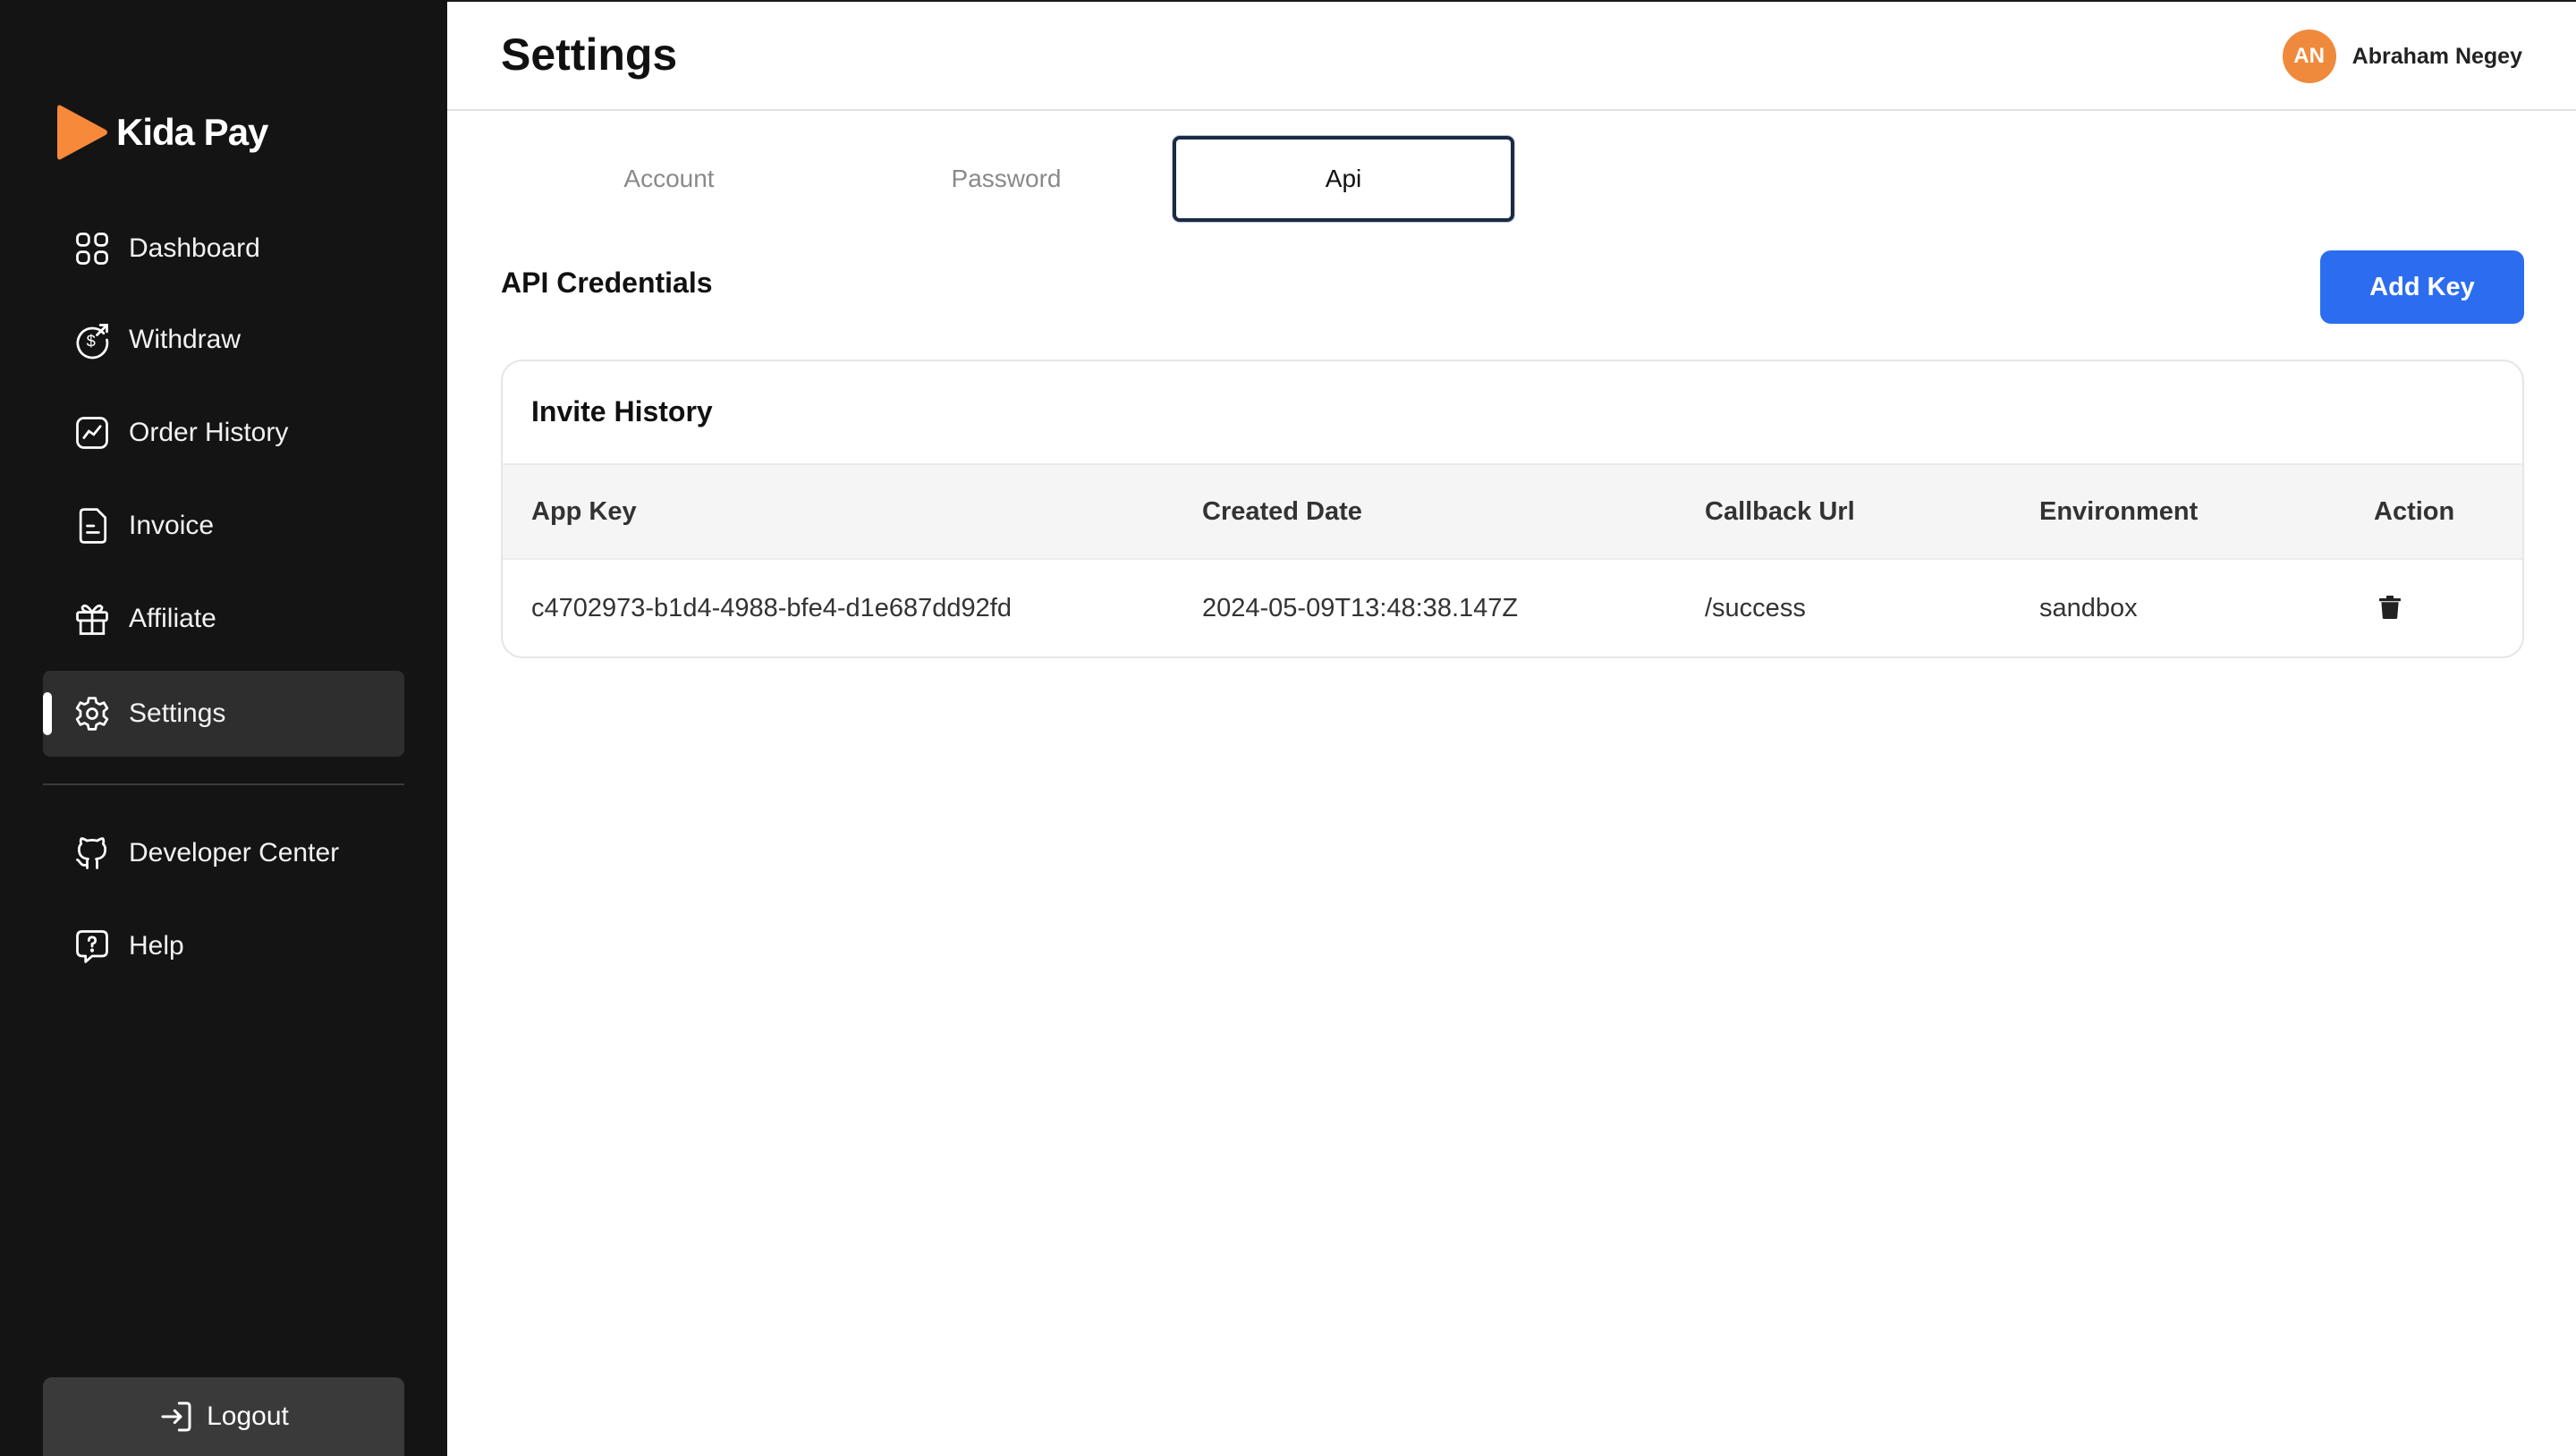 The width and height of the screenshot is (2576, 1456). What do you see at coordinates (92, 853) in the screenshot?
I see `github-icon` at bounding box center [92, 853].